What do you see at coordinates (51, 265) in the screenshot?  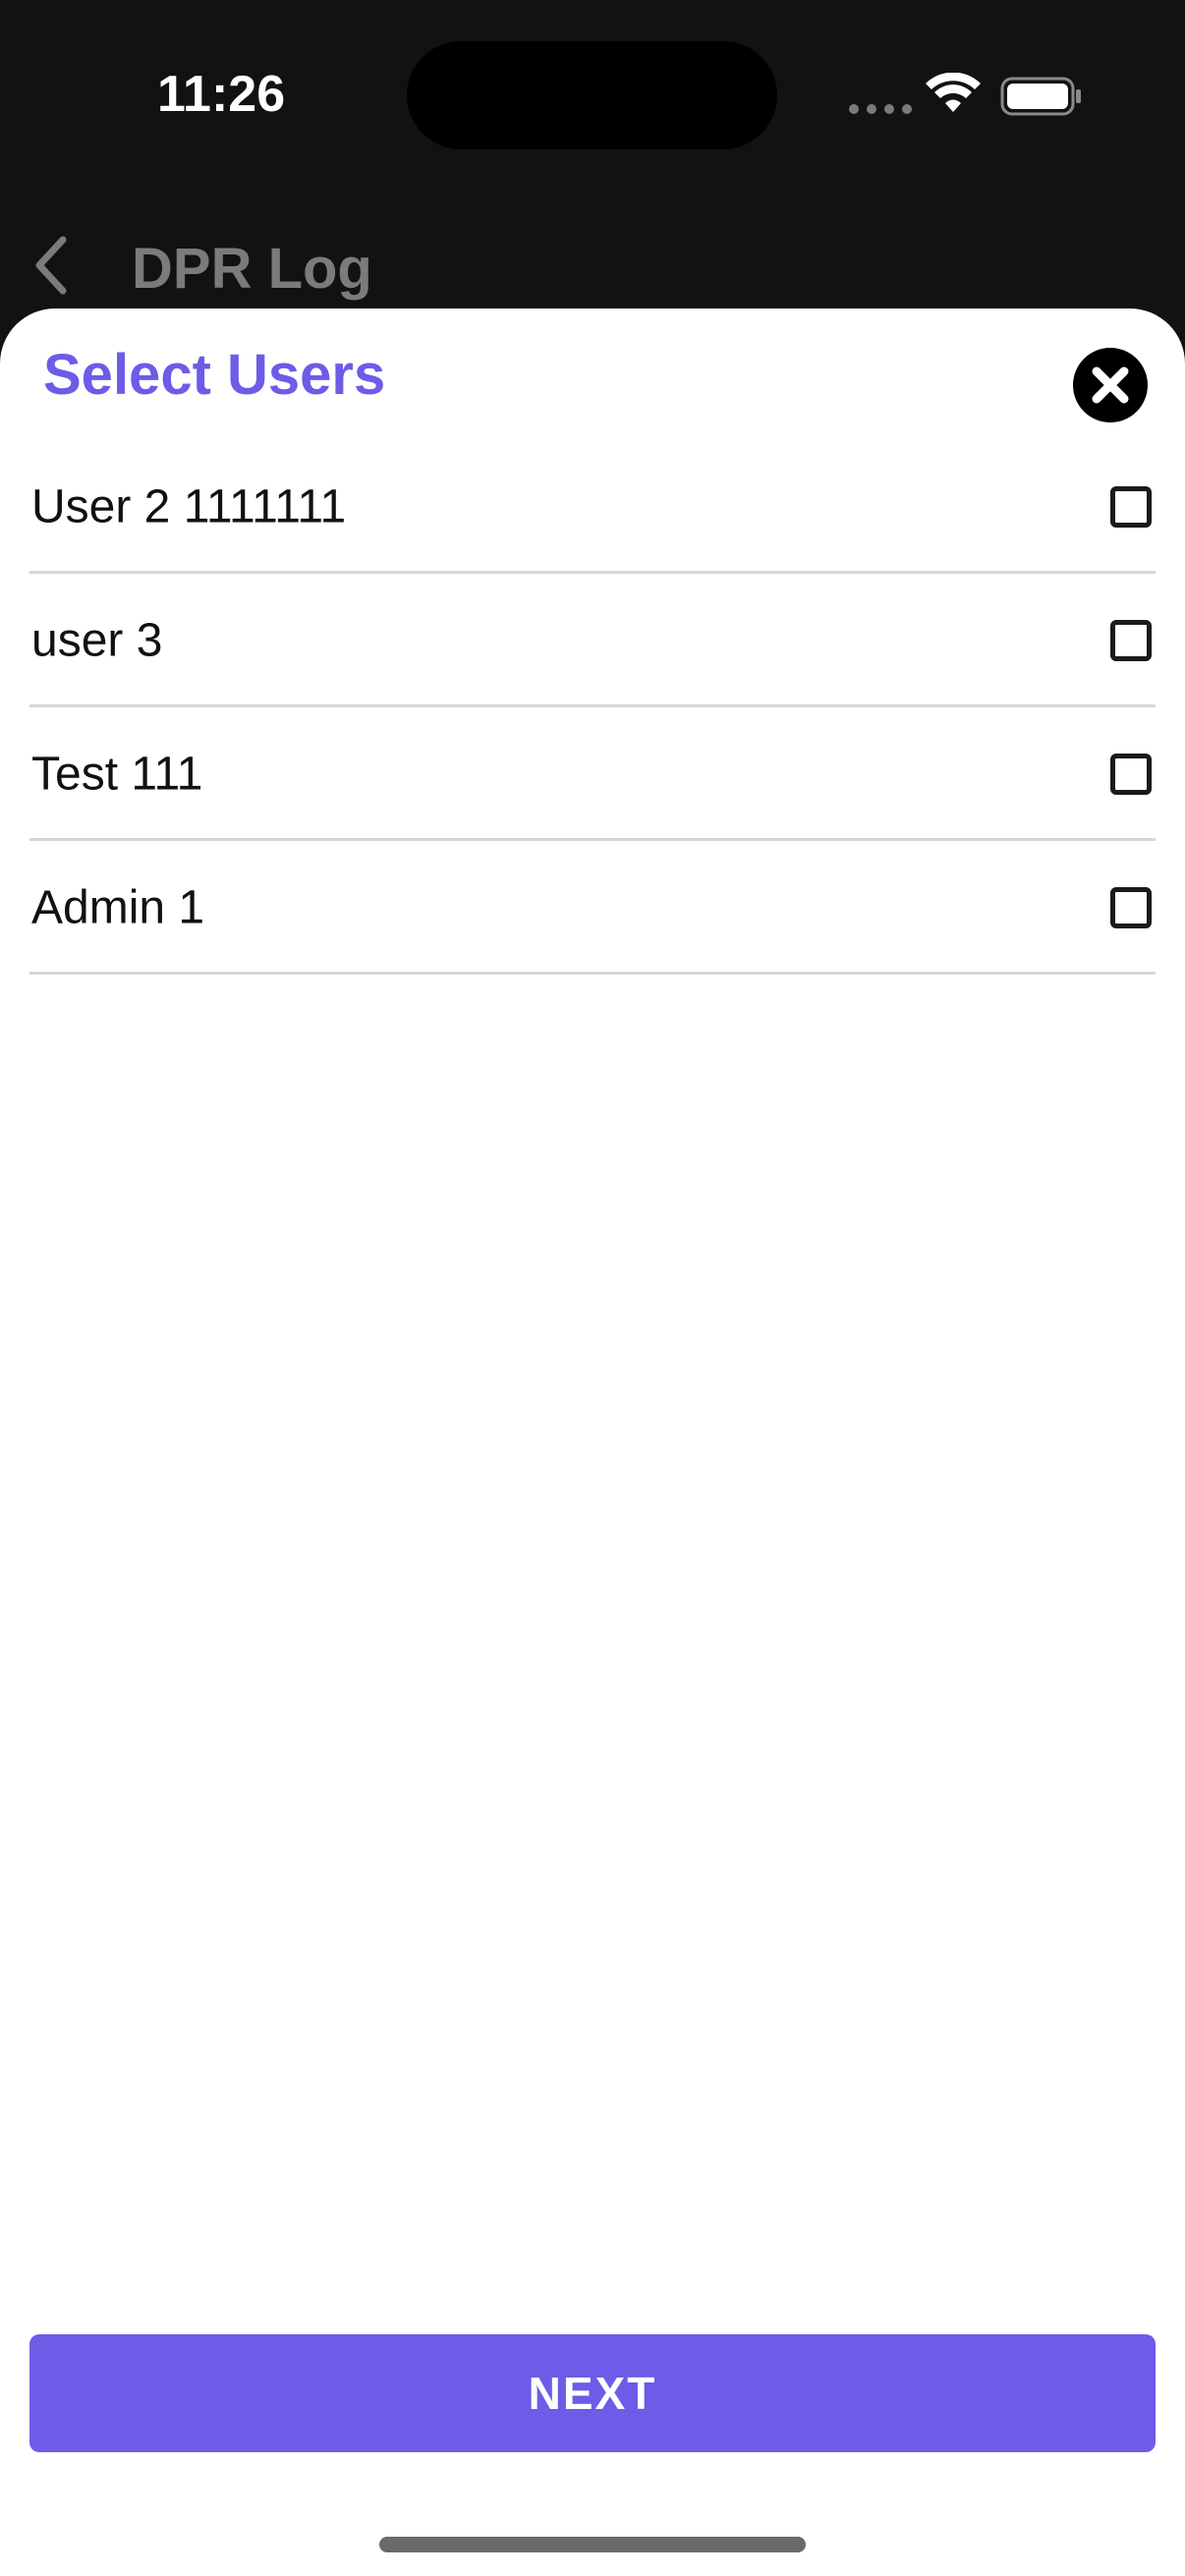 I see `chevron-left-icon` at bounding box center [51, 265].